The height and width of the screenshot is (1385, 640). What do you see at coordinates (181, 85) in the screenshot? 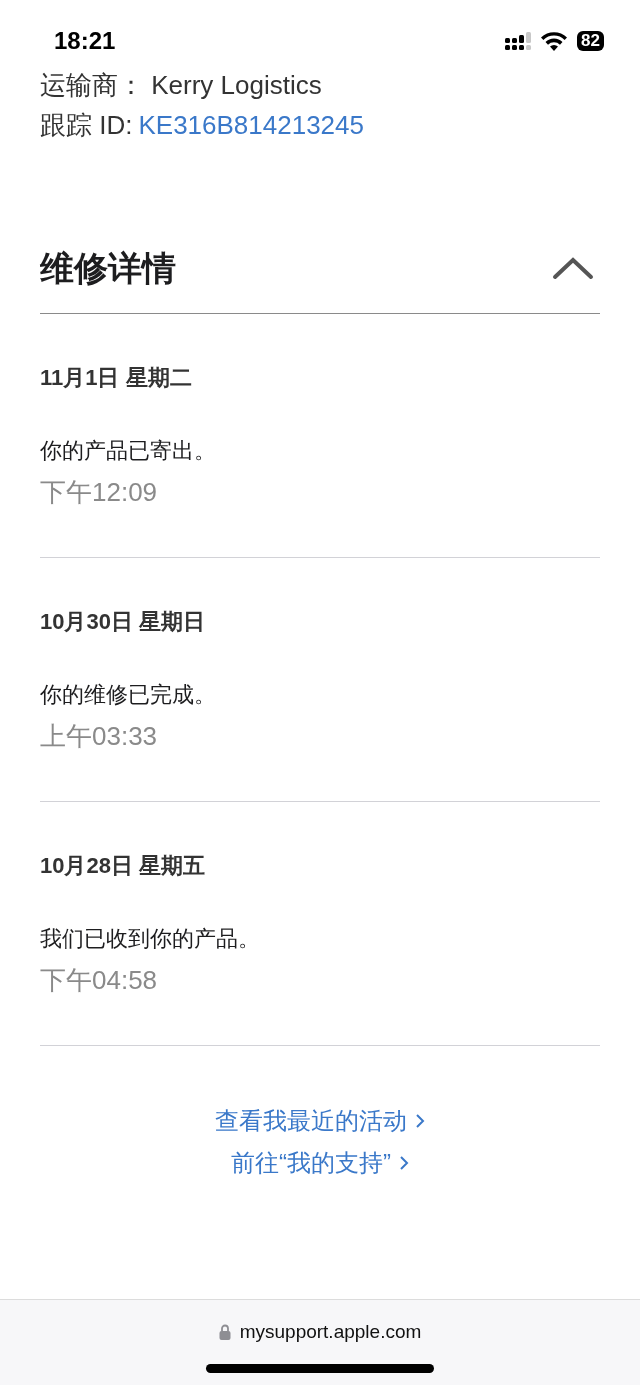
I see `carrier-text: 运输商： Kerry Logistics` at bounding box center [181, 85].